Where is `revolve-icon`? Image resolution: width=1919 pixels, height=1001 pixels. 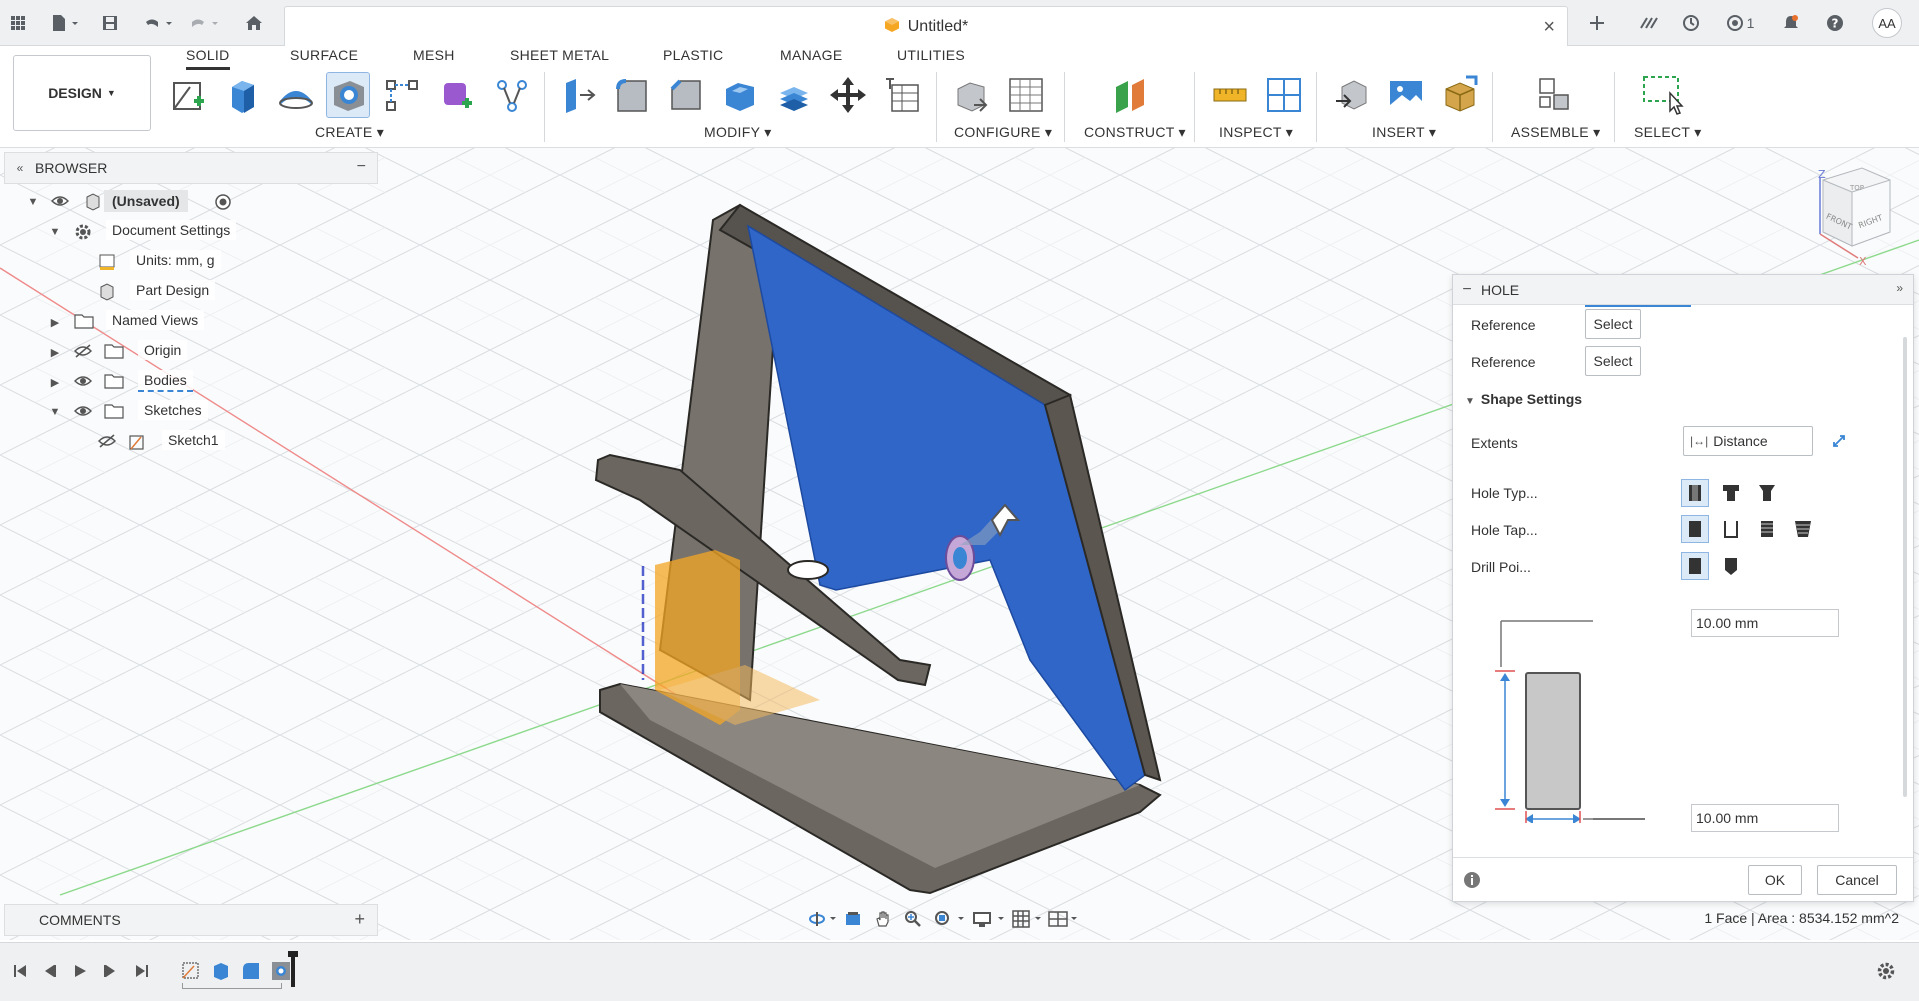 revolve-icon is located at coordinates (296, 95).